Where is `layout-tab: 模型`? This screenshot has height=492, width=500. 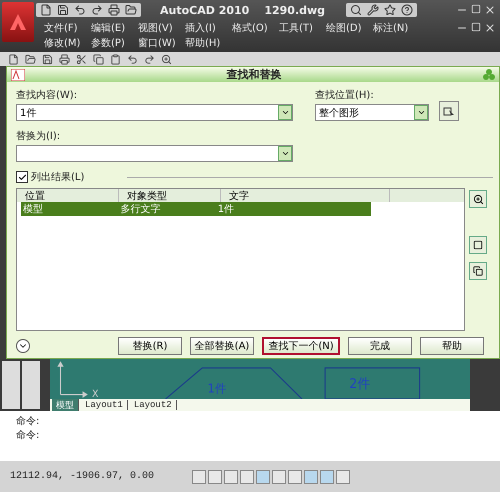
layout-tab: 模型 is located at coordinates (65, 405).